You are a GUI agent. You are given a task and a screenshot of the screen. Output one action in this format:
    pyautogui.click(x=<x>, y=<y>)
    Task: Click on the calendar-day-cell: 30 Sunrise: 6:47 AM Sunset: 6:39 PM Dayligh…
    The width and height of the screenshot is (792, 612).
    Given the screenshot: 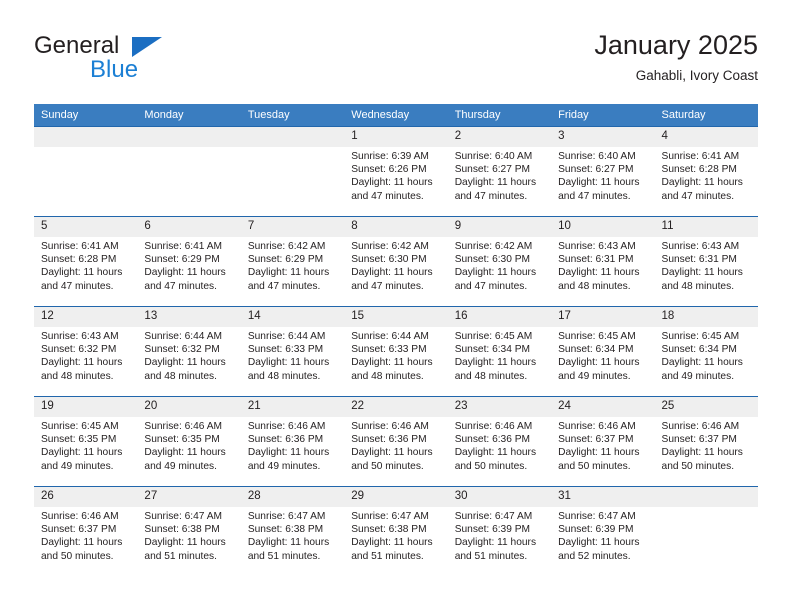 What is the action you would take?
    pyautogui.click(x=499, y=531)
    